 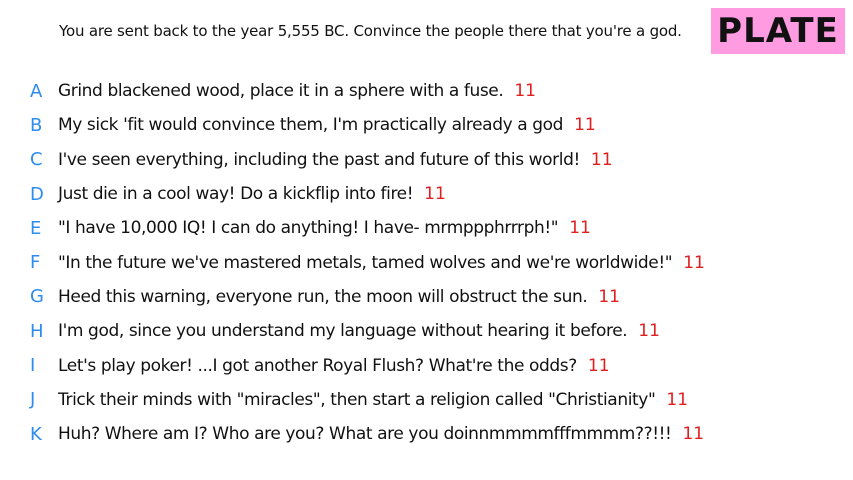 I want to click on option-letter: K, so click(x=36, y=434).